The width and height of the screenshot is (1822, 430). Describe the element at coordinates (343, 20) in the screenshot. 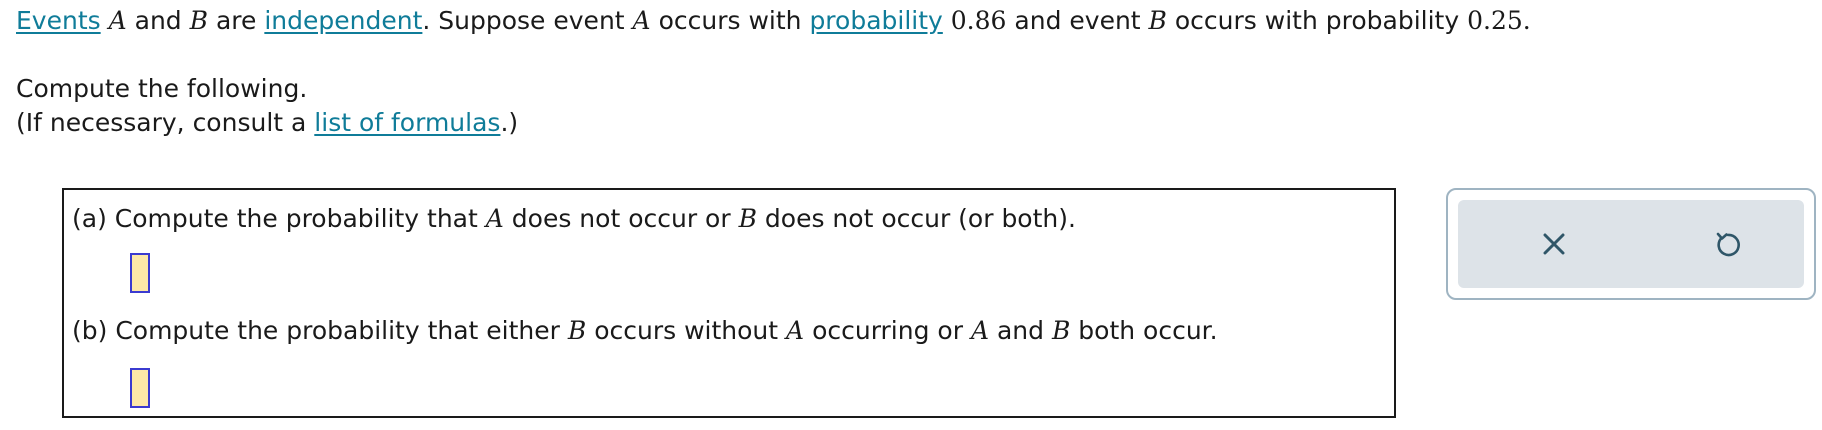

I see `independent-link: independent` at that location.